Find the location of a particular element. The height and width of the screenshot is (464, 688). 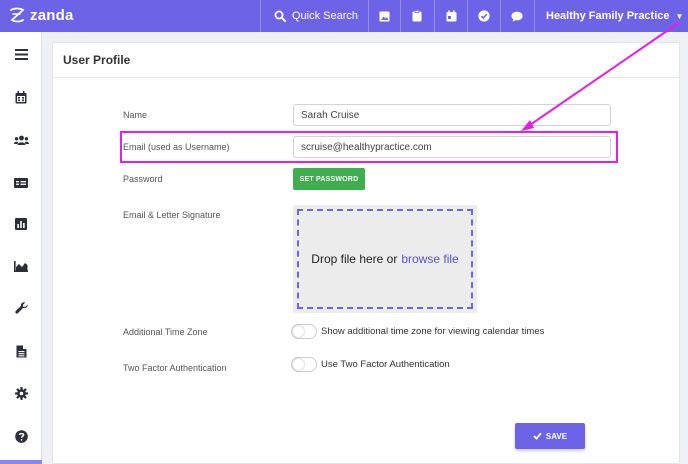

email-field: scruise@healthypractice.com is located at coordinates (452, 147).